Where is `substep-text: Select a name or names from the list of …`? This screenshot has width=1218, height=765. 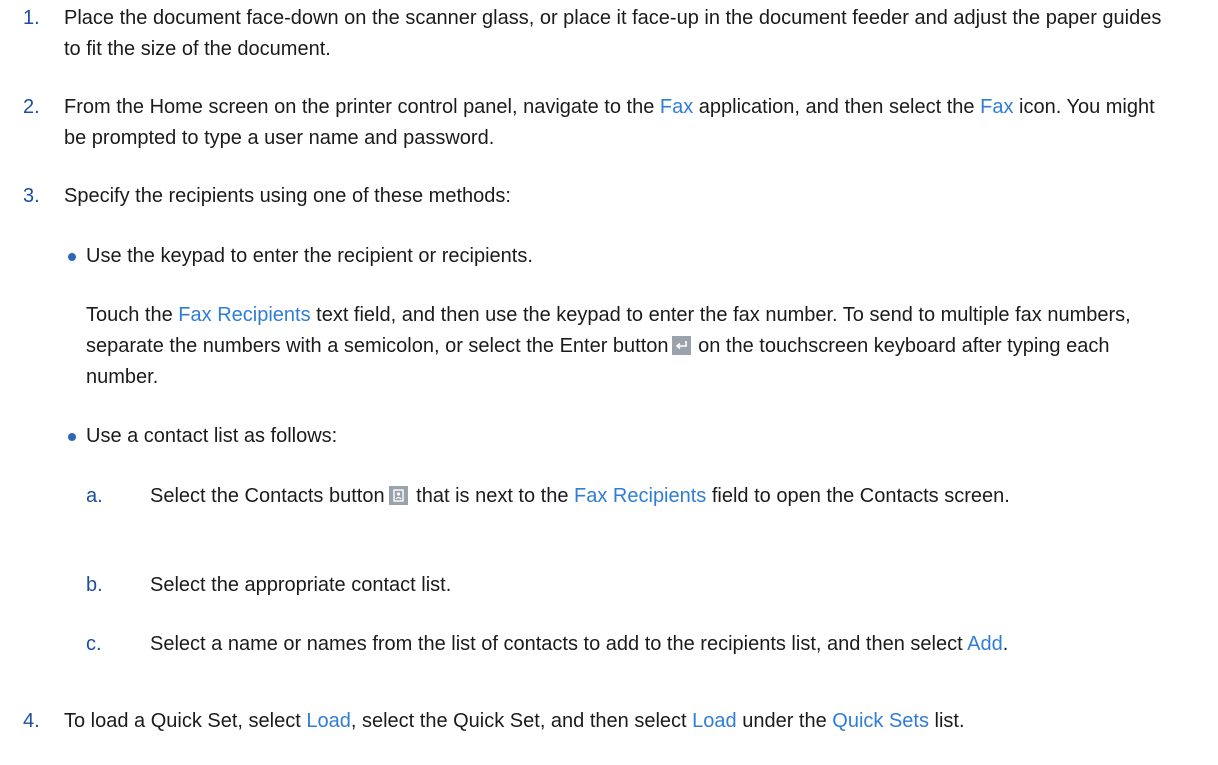
substep-text: Select a name or names from the list of … is located at coordinates (664, 644).